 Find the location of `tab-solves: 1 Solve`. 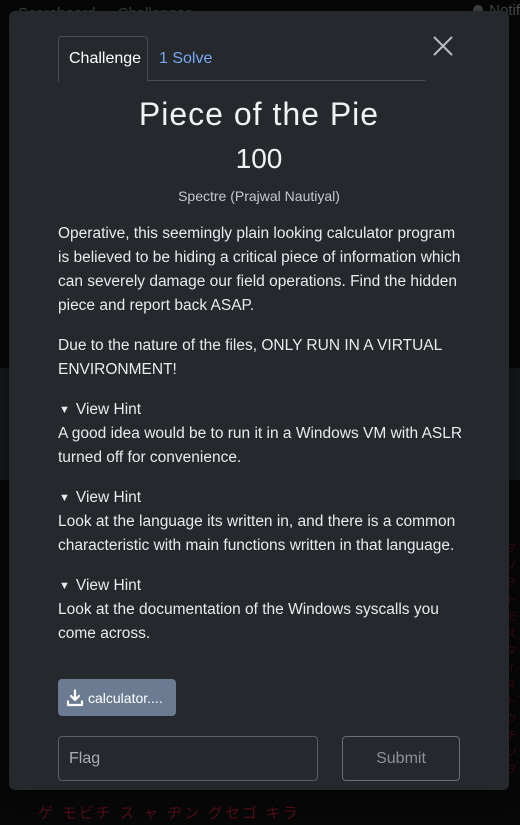

tab-solves: 1 Solve is located at coordinates (185, 58).